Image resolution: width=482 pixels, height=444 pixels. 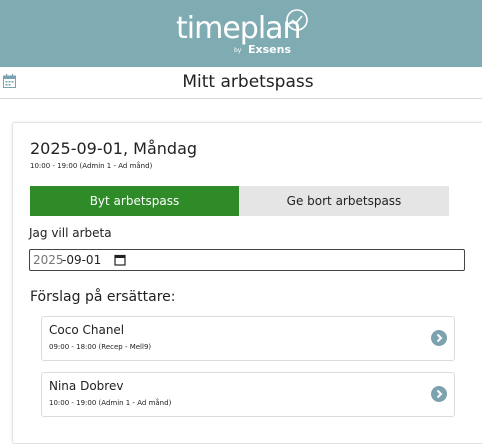 I want to click on suggestions-heading: Förslag på ersättare:, so click(x=103, y=297).